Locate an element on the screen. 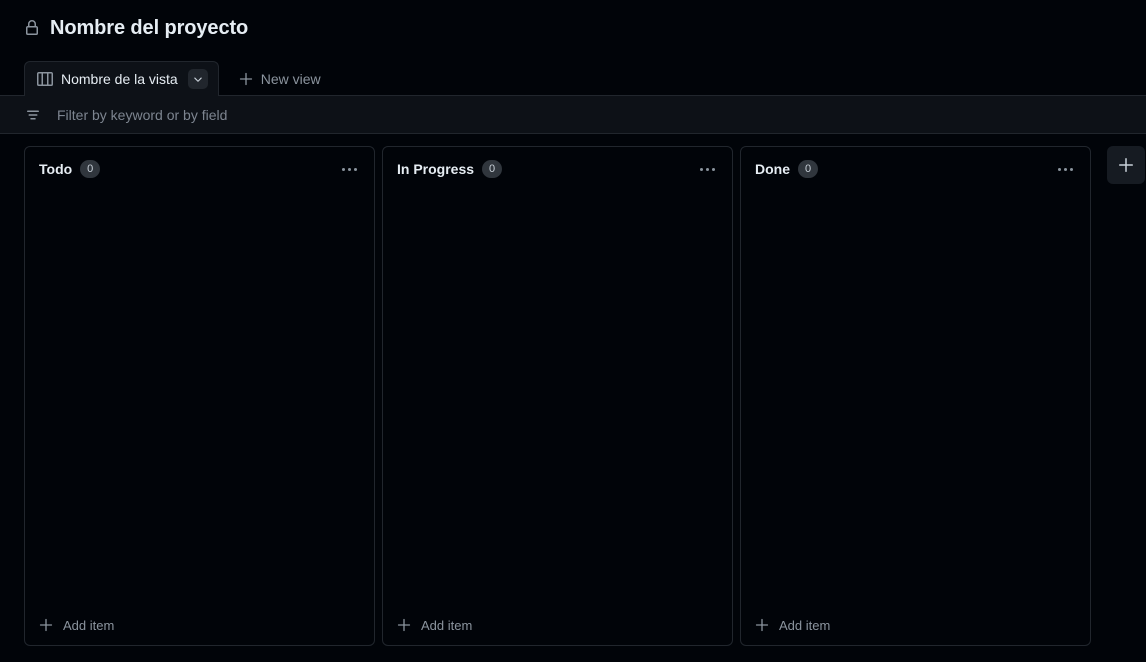 This screenshot has width=1146, height=662. filter-icon is located at coordinates (33, 115).